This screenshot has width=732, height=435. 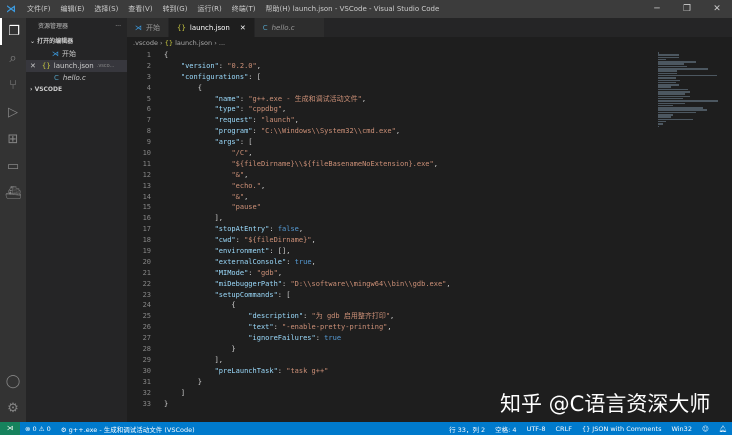 I want to click on code-line: 29 ],, so click(x=429, y=360).